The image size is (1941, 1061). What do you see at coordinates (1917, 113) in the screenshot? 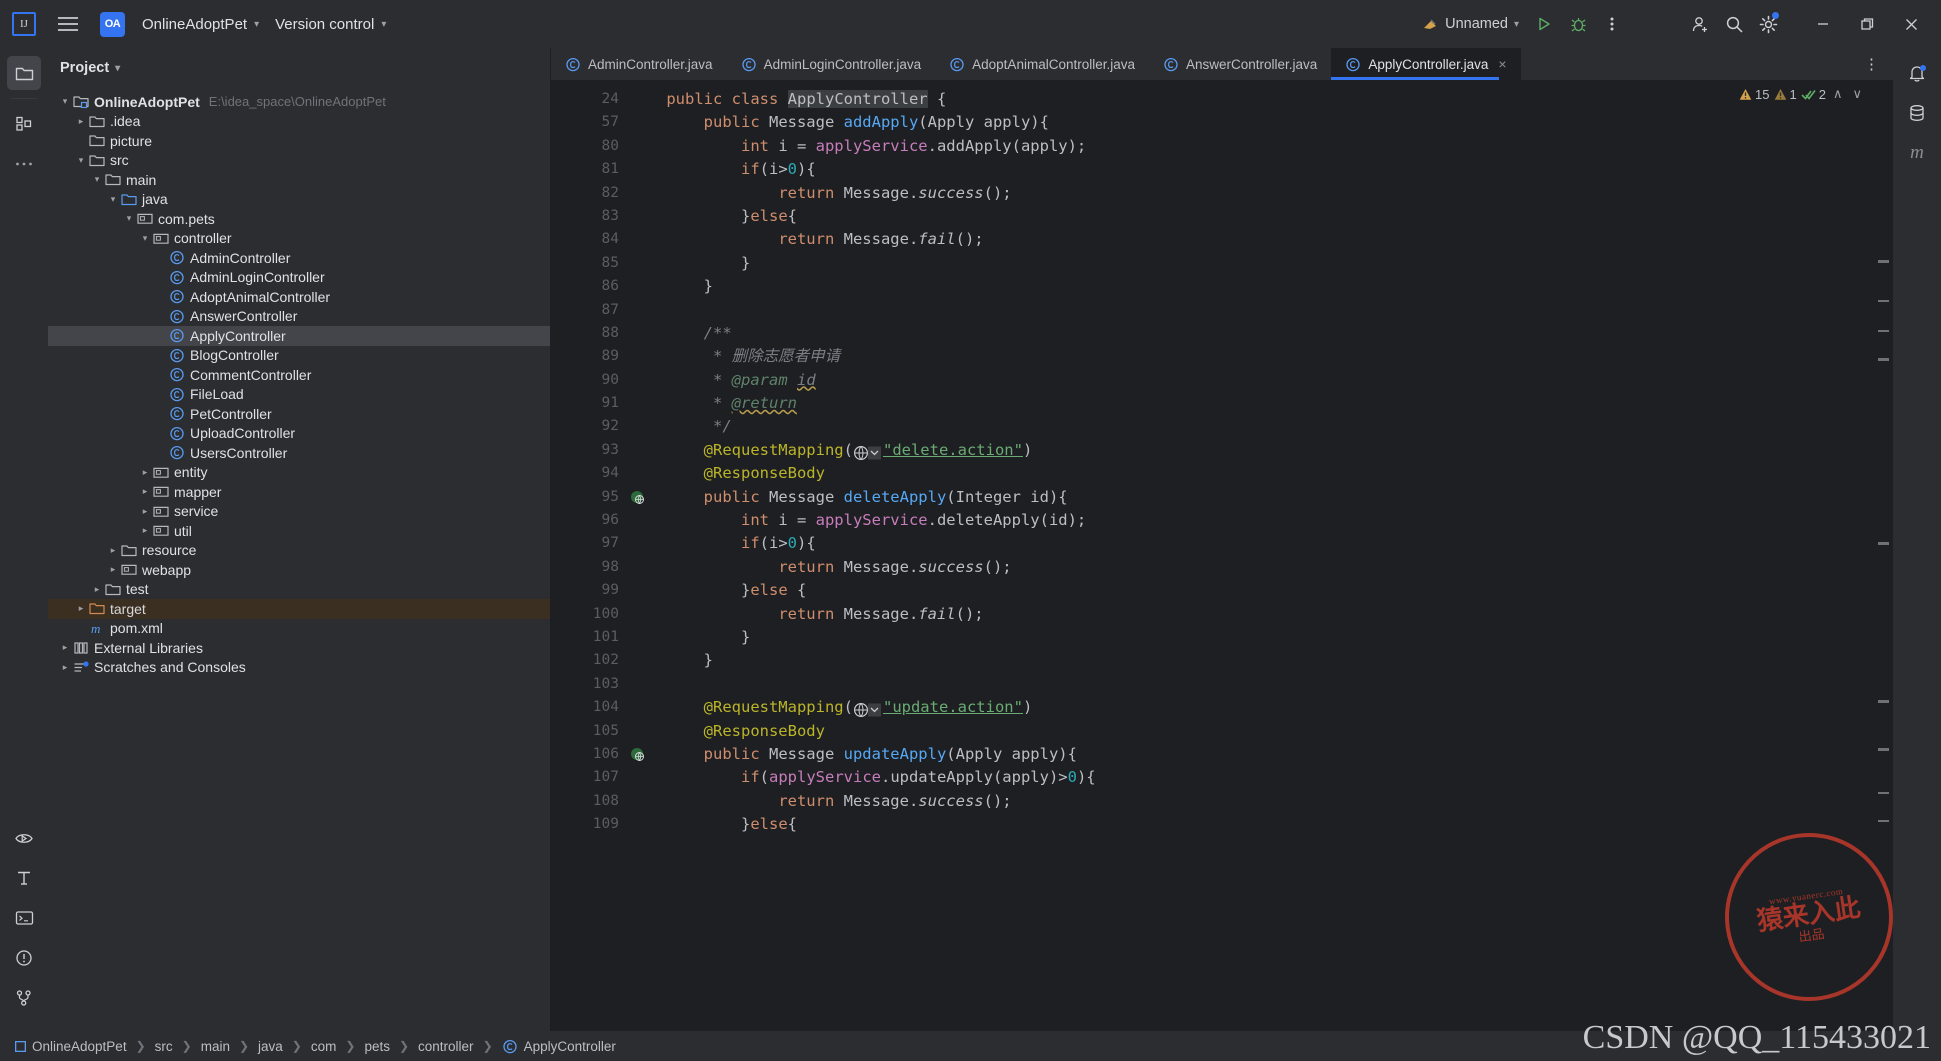
I see `database-tool-button` at bounding box center [1917, 113].